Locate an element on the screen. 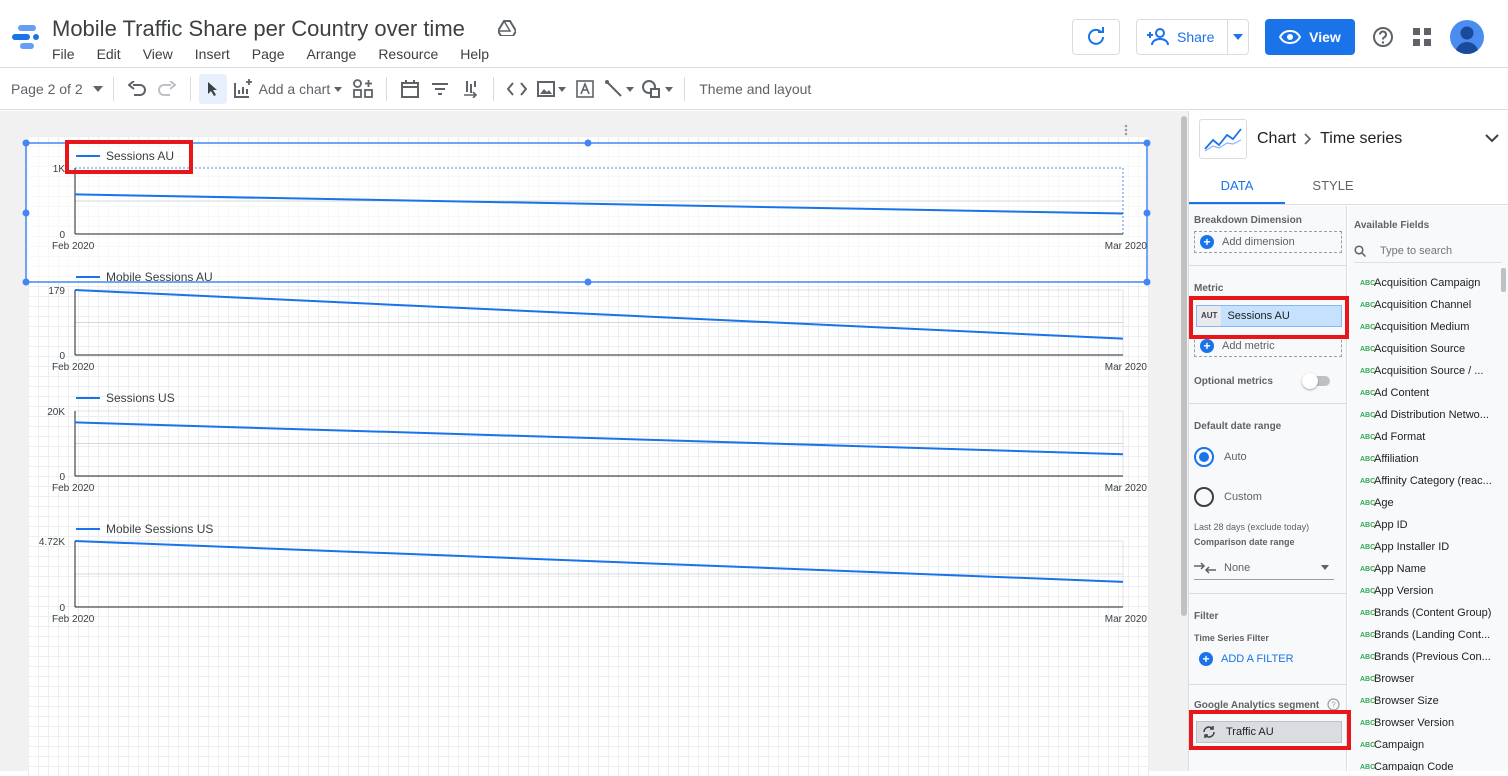 This screenshot has height=776, width=1508. menu-edit: Edit is located at coordinates (109, 54).